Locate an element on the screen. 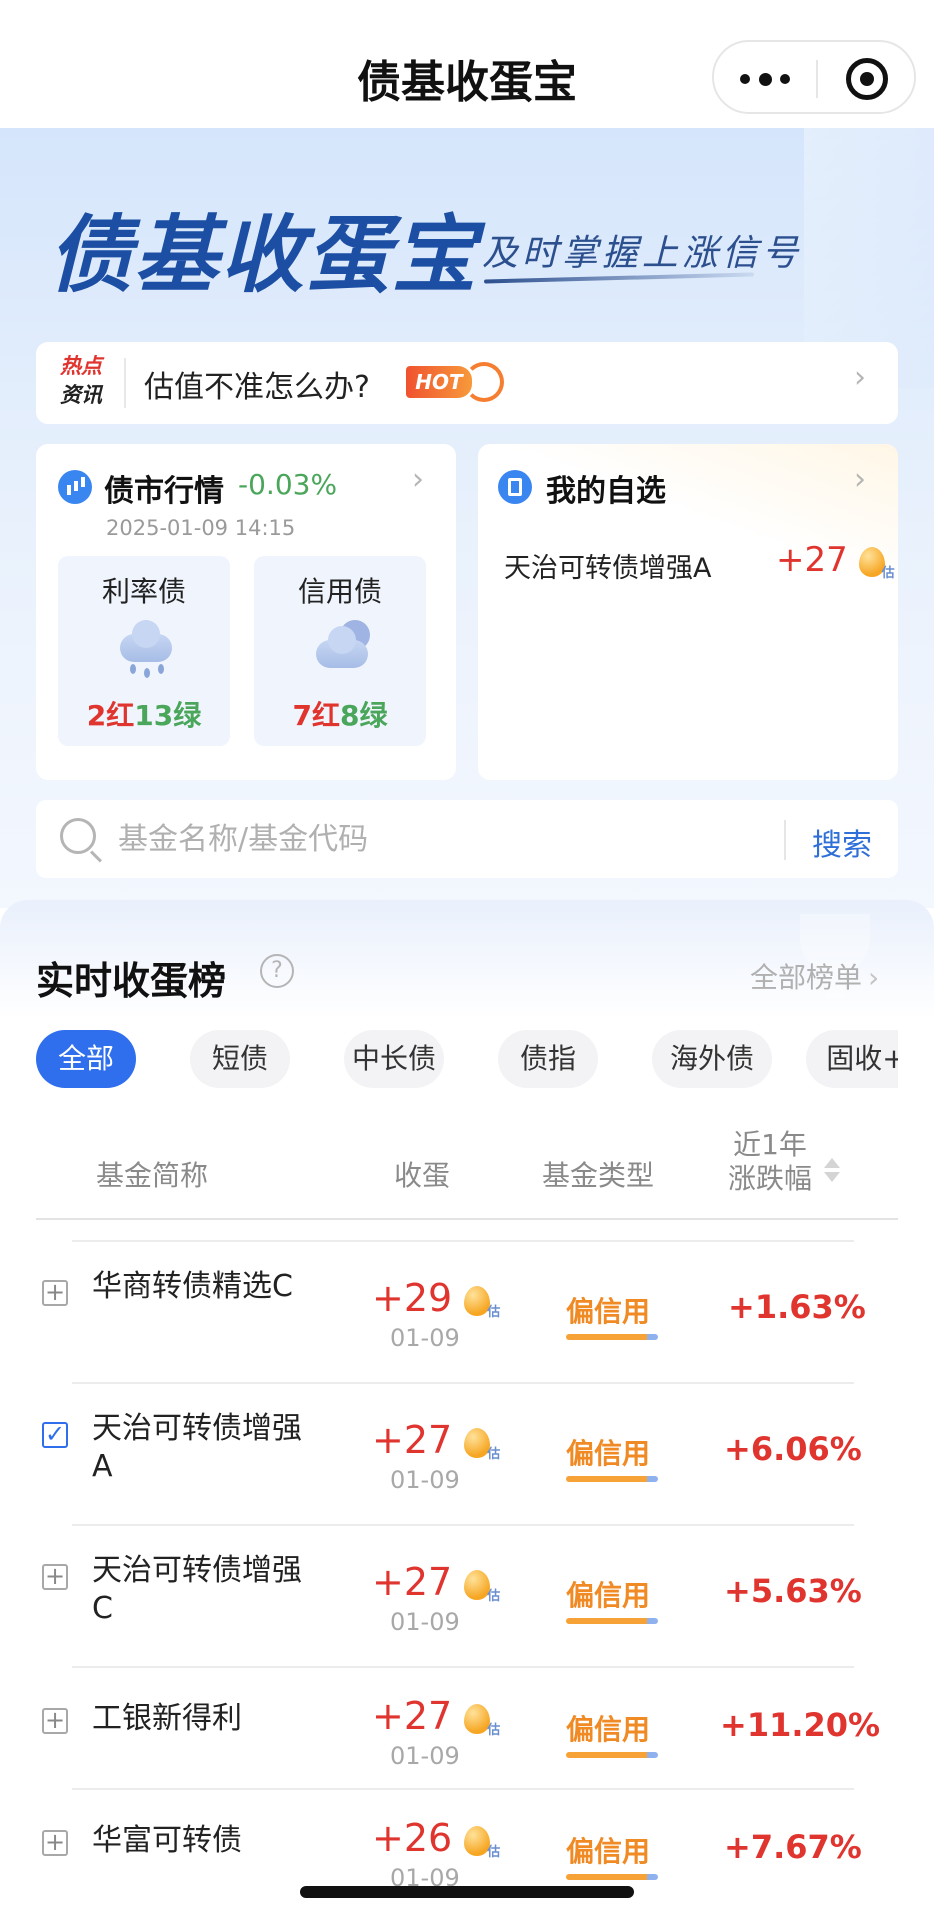 Image resolution: width=934 pixels, height=1920 pixels. search-bar: 搜索 is located at coordinates (467, 839).